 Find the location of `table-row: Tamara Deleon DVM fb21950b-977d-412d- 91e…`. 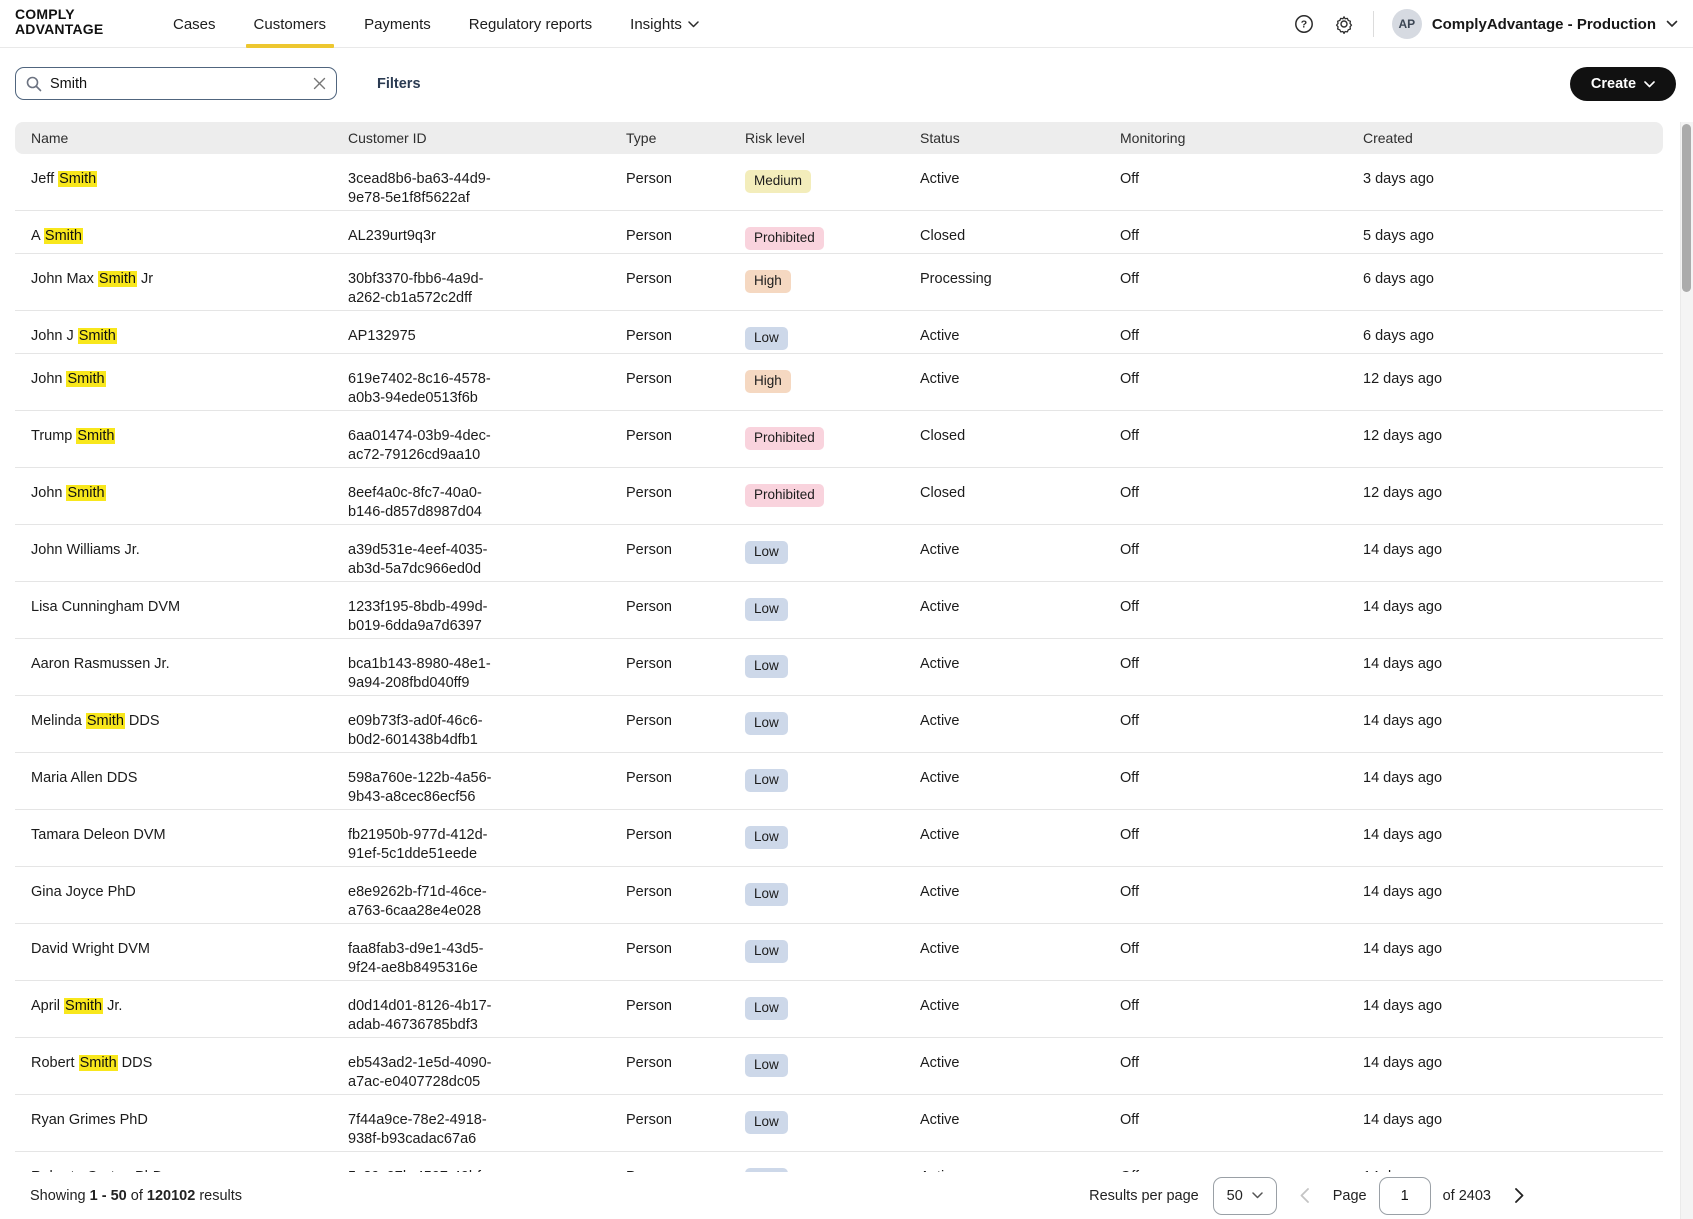

table-row: Tamara Deleon DVM fb21950b-977d-412d- 91e… is located at coordinates (839, 838).